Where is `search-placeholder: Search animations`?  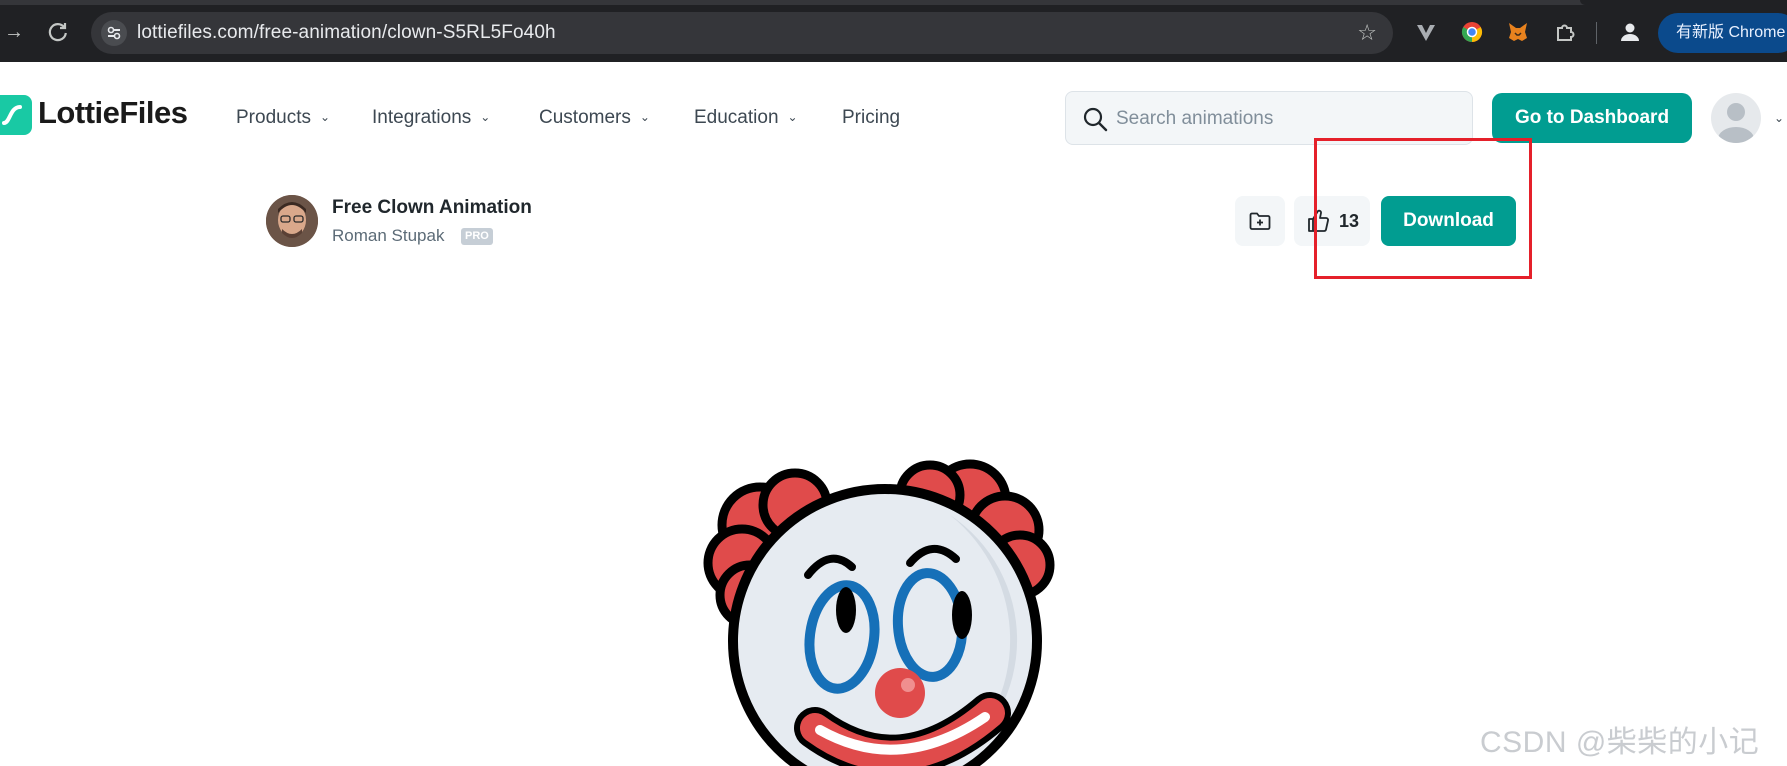
search-placeholder: Search animations is located at coordinates (1195, 118).